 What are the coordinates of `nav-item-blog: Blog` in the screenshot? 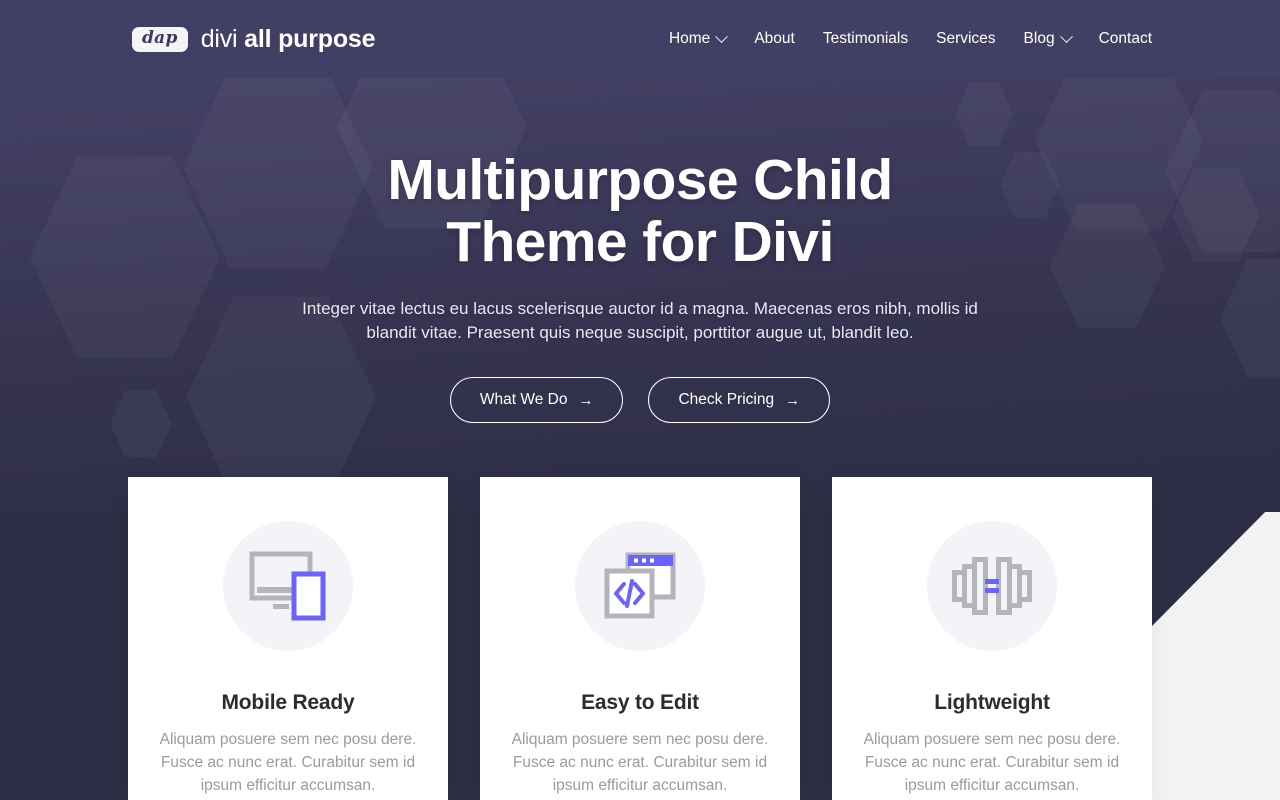 It's located at (1048, 38).